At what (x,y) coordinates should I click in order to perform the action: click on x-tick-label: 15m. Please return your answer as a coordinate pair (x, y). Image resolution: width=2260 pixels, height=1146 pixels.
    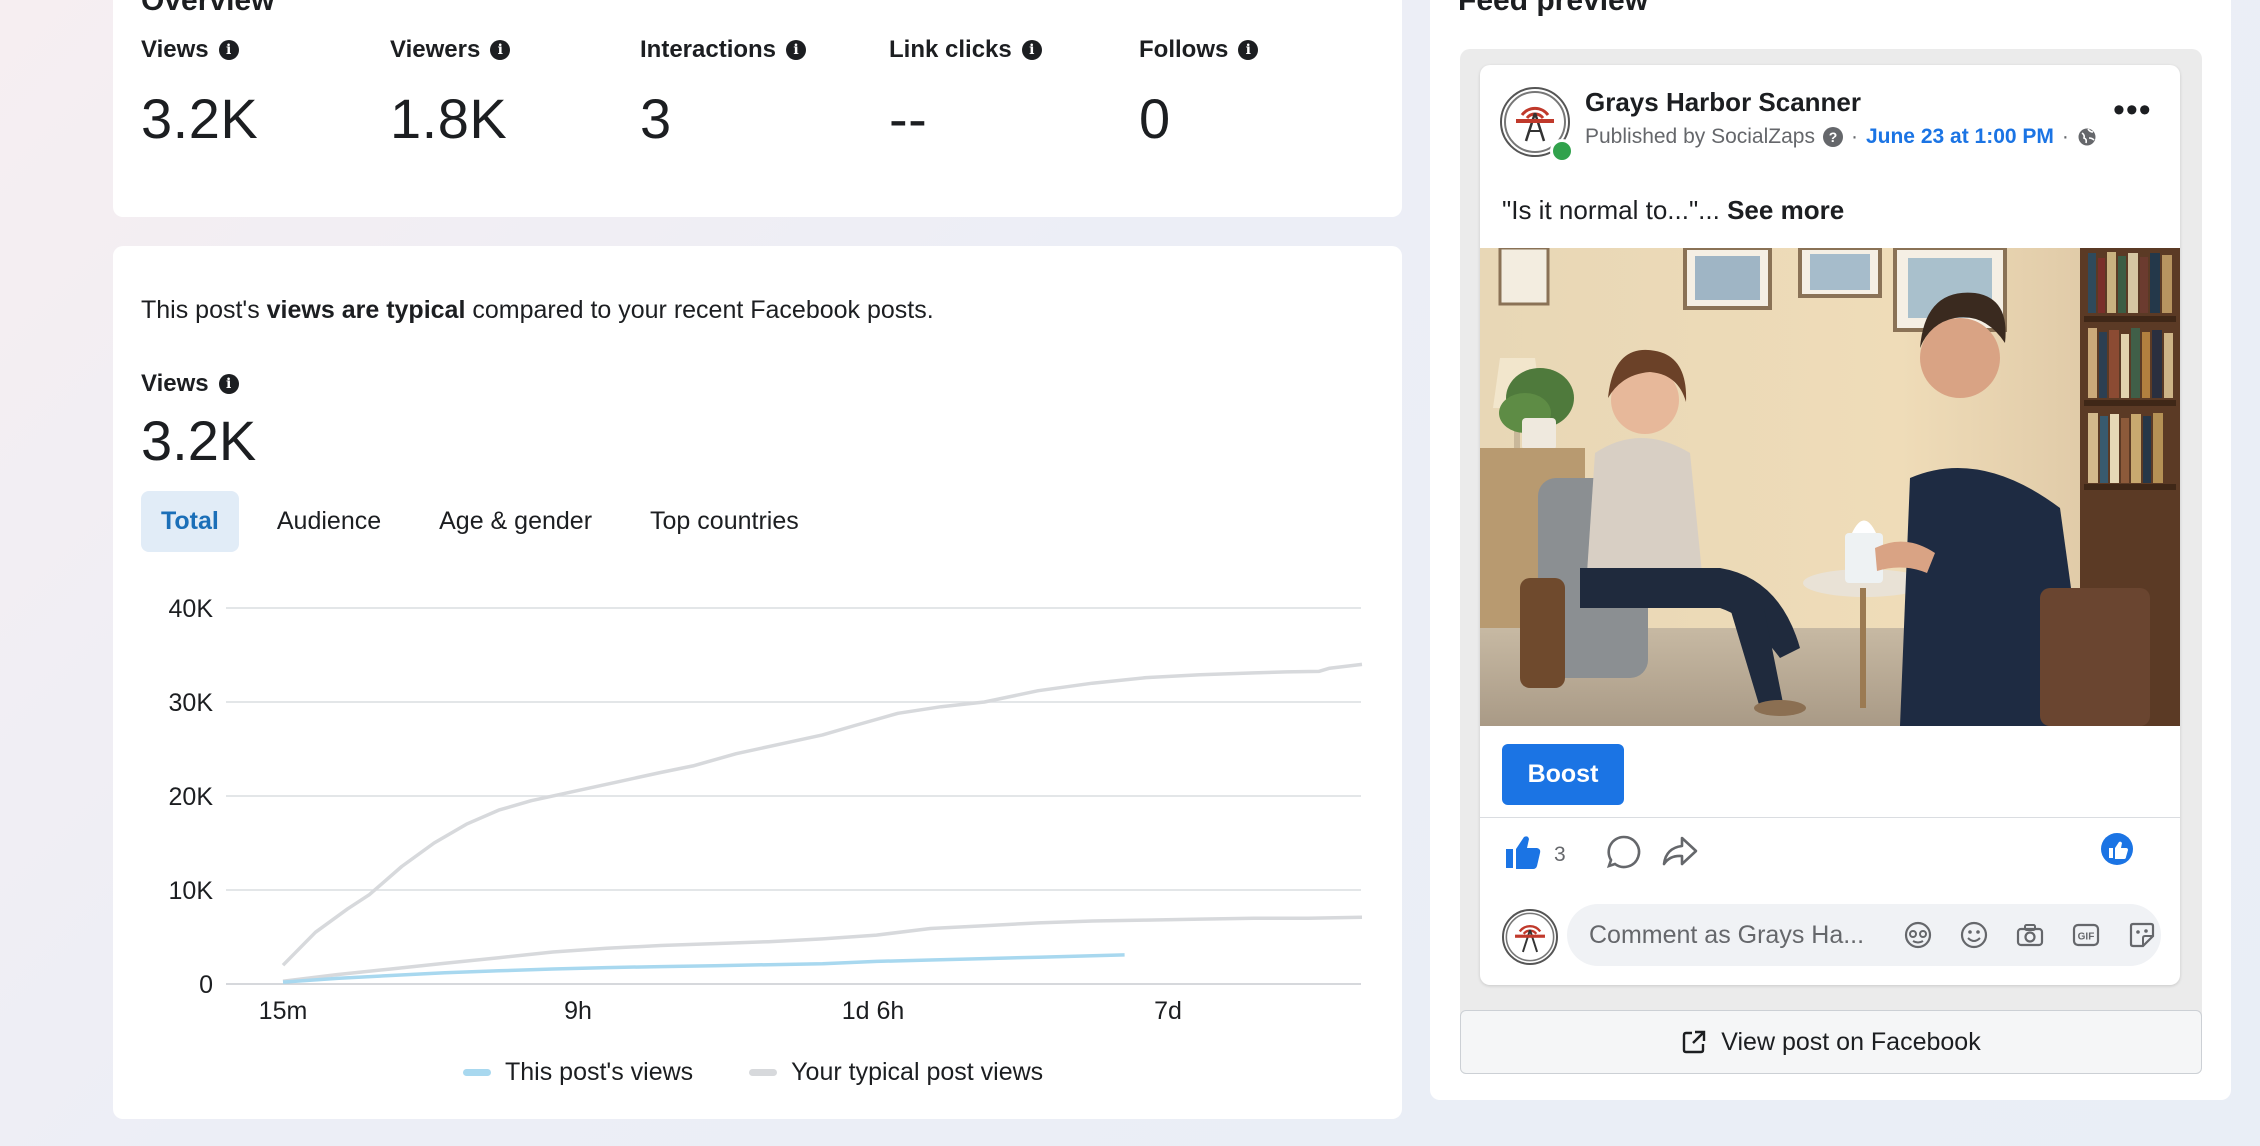
    Looking at the image, I should click on (283, 1011).